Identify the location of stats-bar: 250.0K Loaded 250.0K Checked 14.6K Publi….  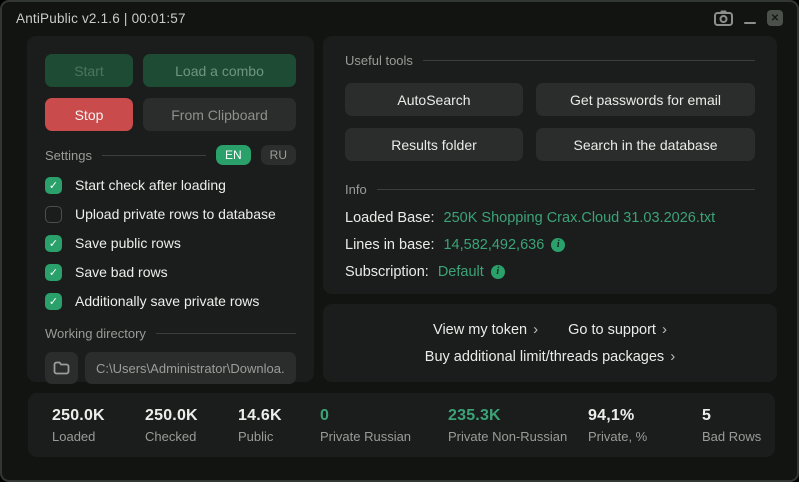
(401, 425).